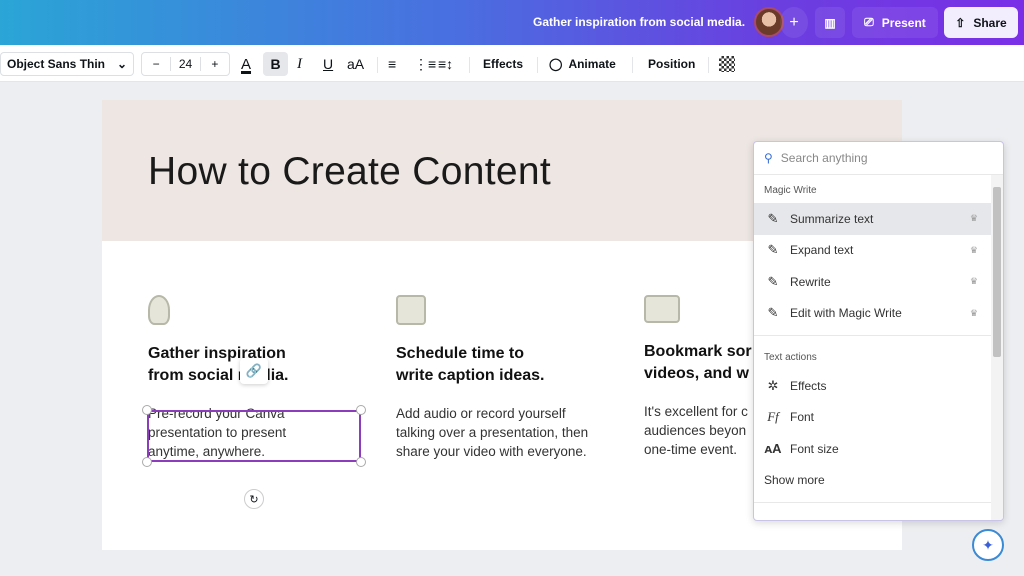 This screenshot has height=576, width=1024. What do you see at coordinates (592, 64) in the screenshot?
I see `animate-label: Animate` at bounding box center [592, 64].